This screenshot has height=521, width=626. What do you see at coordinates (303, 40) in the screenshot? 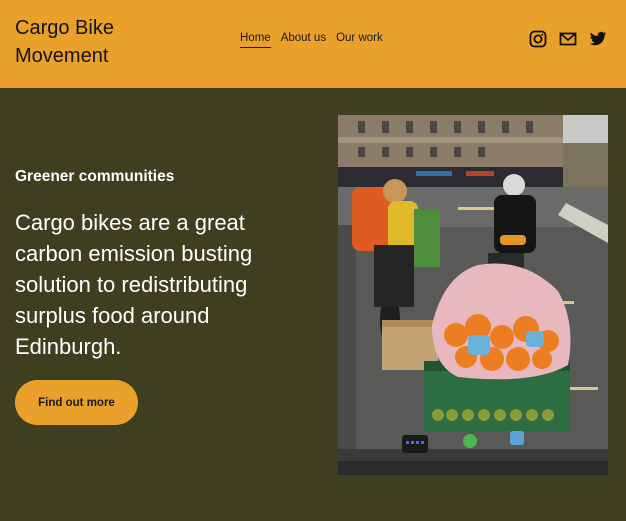
I see `nav-about-us: About us` at bounding box center [303, 40].